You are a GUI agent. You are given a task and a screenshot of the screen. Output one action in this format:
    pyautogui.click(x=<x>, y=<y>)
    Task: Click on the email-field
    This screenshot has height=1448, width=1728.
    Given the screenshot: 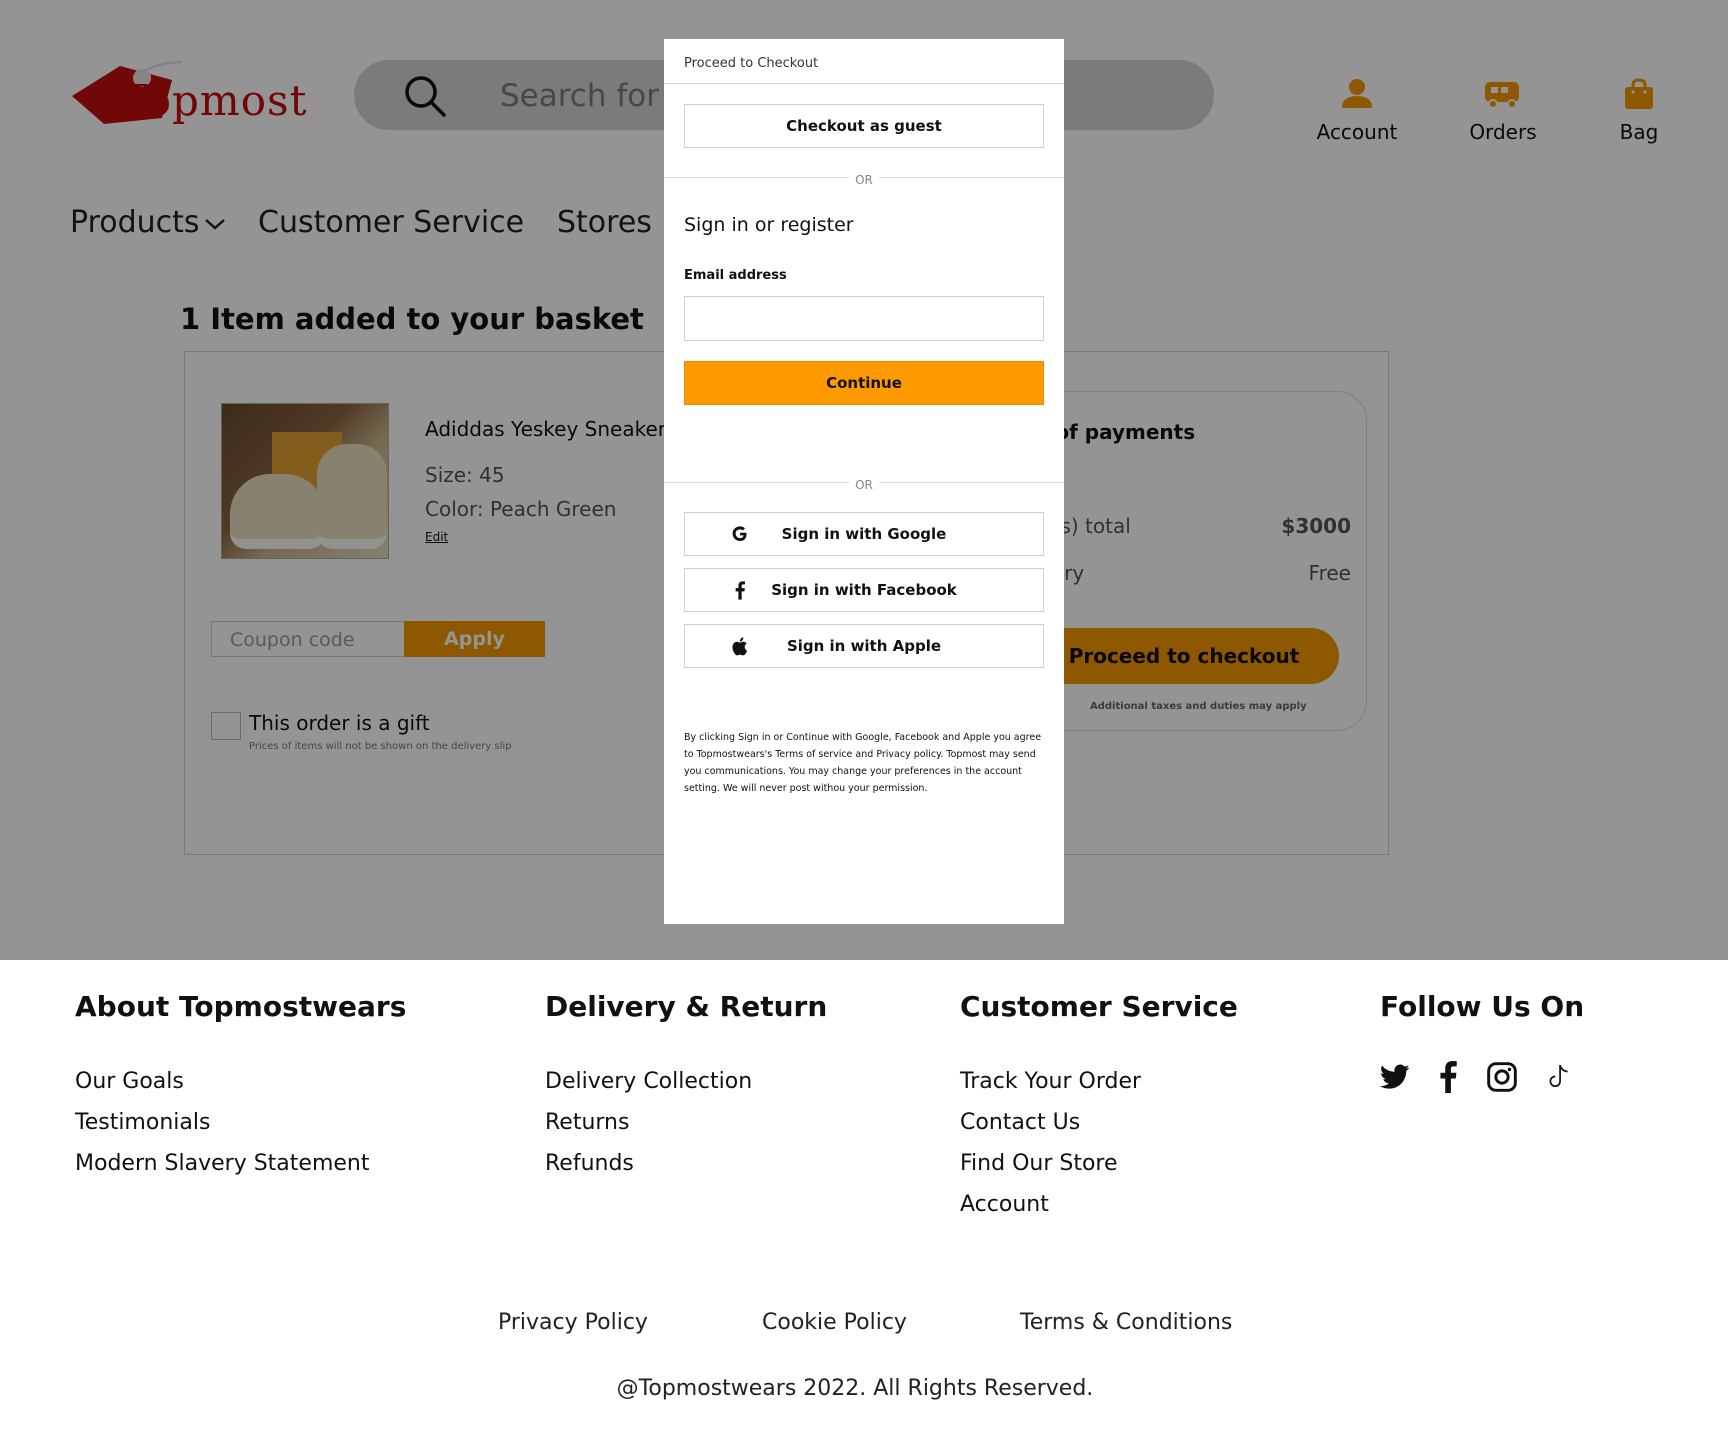 What is the action you would take?
    pyautogui.click(x=864, y=318)
    